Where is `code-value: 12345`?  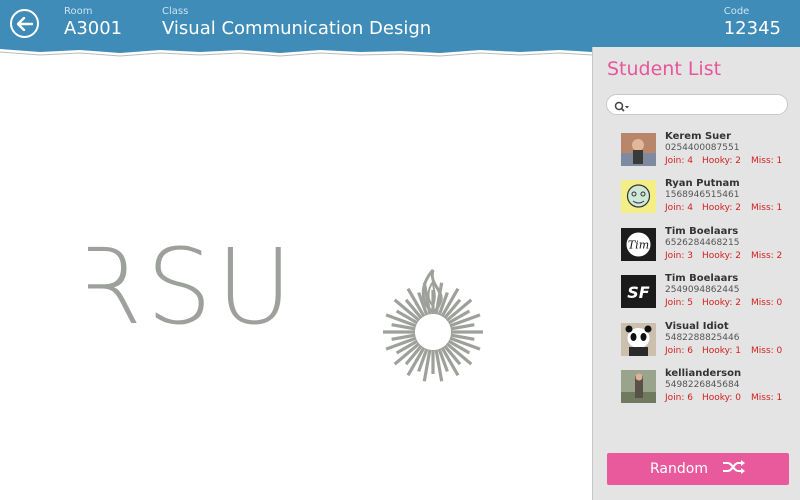 code-value: 12345 is located at coordinates (752, 28).